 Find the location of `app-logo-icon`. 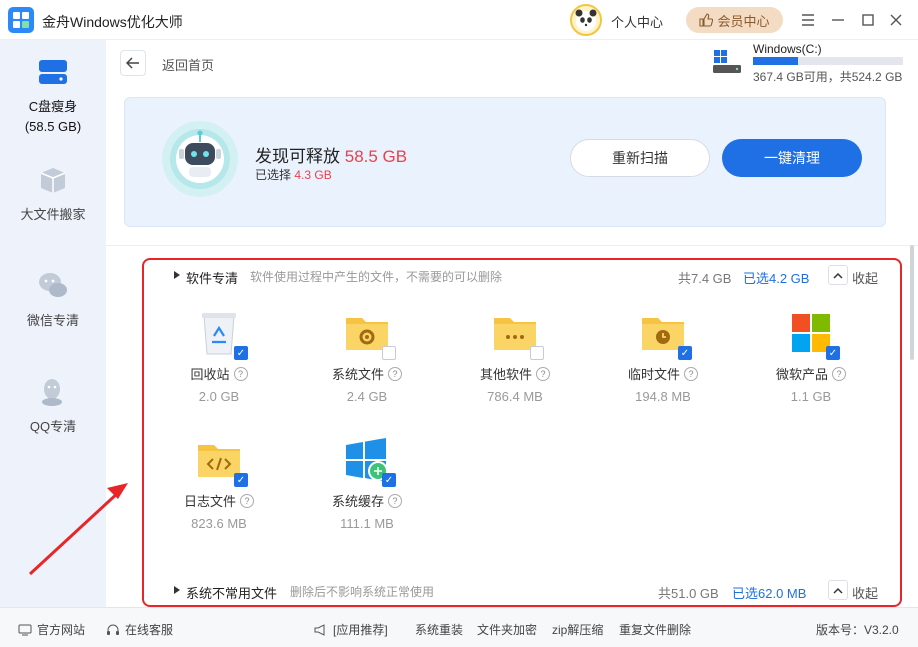

app-logo-icon is located at coordinates (21, 20).